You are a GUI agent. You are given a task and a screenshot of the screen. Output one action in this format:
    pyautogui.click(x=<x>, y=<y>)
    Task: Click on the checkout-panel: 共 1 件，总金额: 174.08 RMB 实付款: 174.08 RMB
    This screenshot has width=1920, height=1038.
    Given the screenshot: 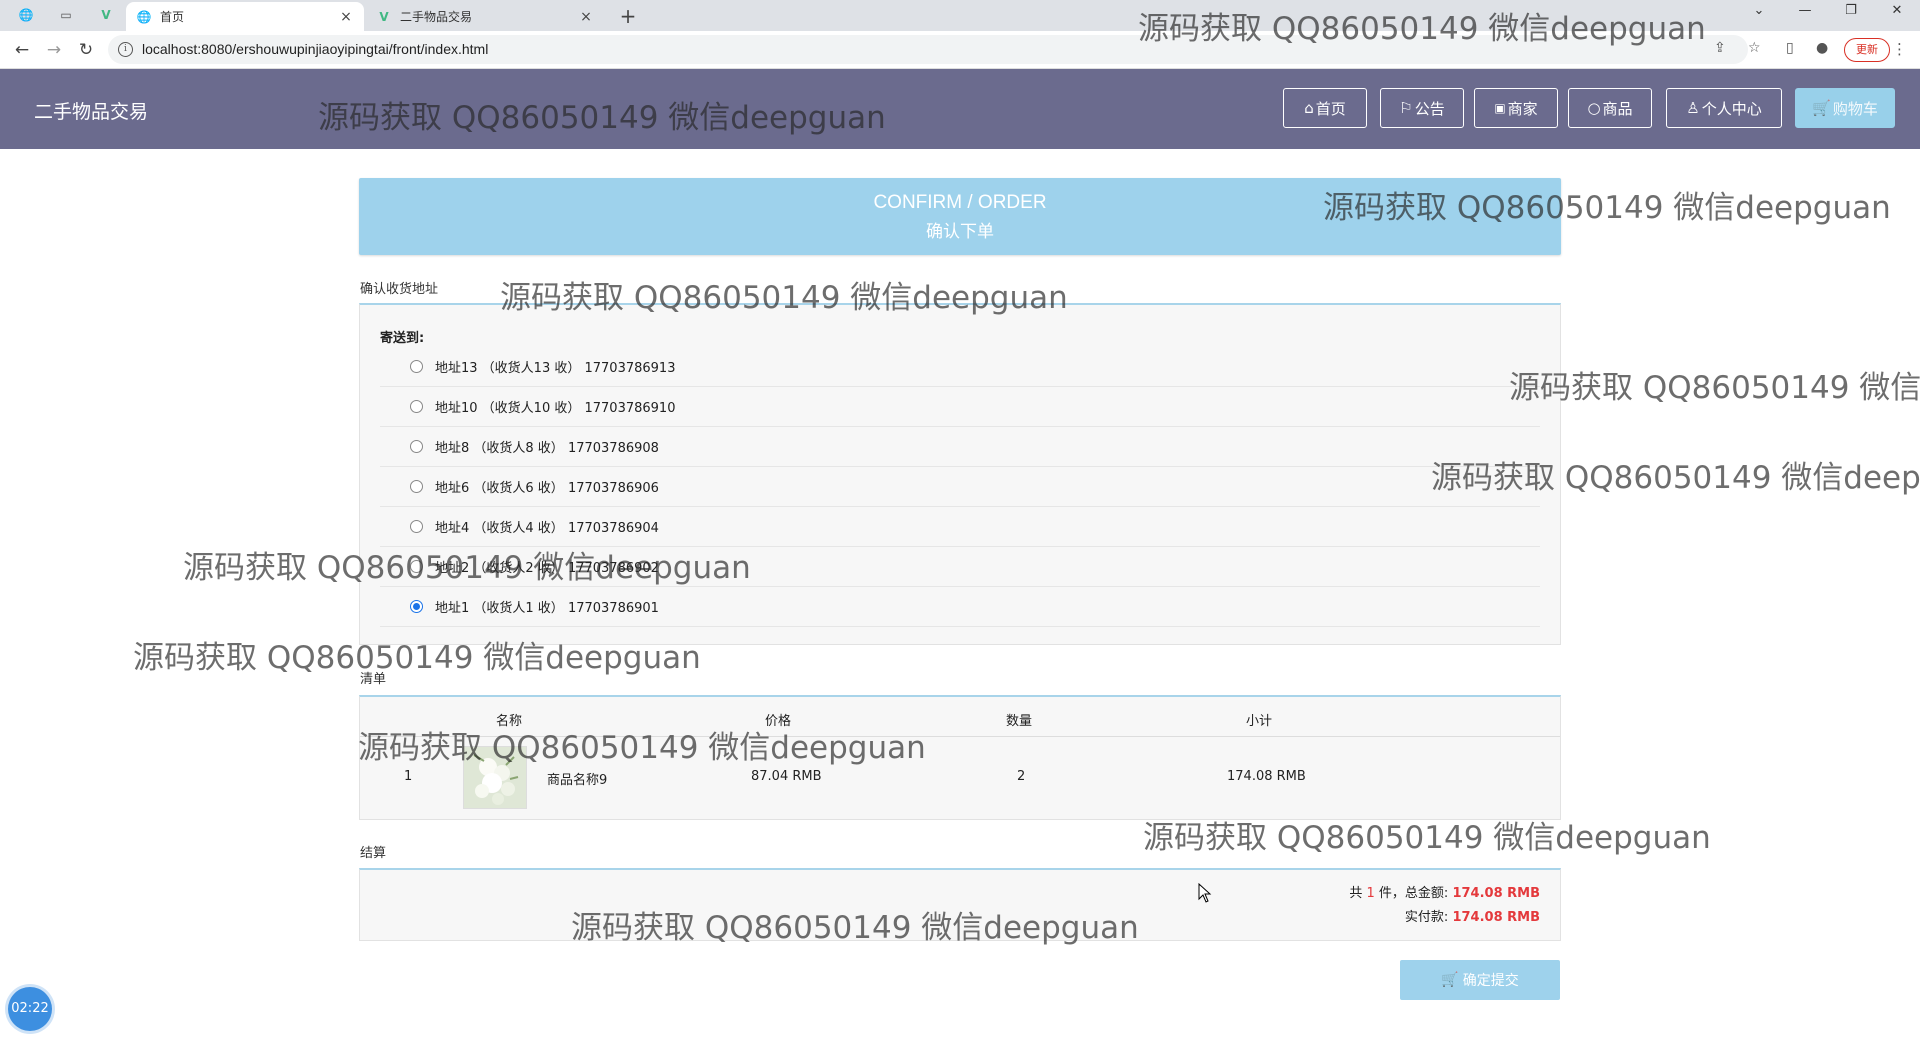 What is the action you would take?
    pyautogui.click(x=960, y=904)
    